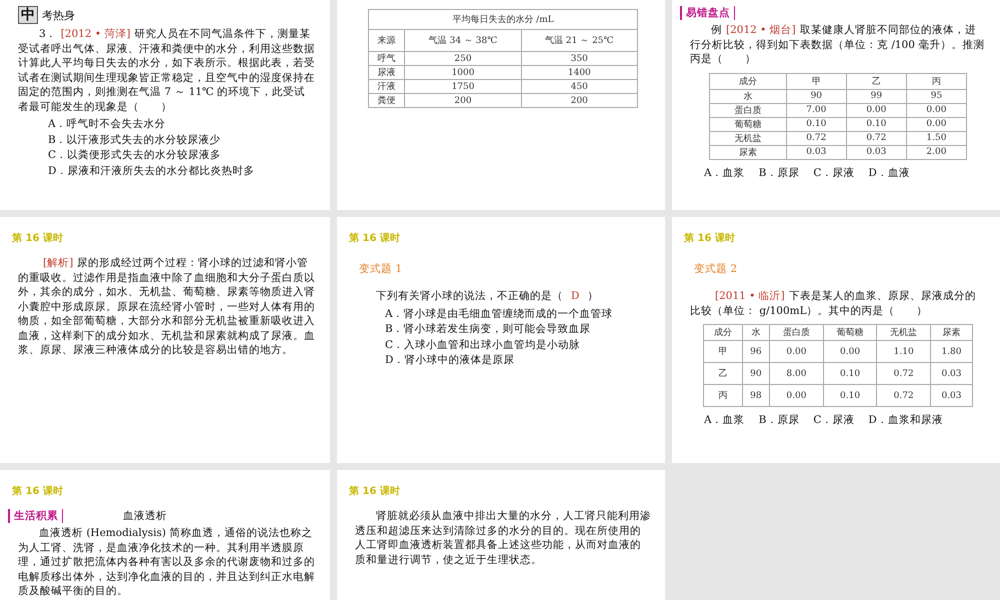 The image size is (1000, 600). Describe the element at coordinates (463, 41) in the screenshot. I see `column-header: 气温 34 ～ 38℃` at that location.